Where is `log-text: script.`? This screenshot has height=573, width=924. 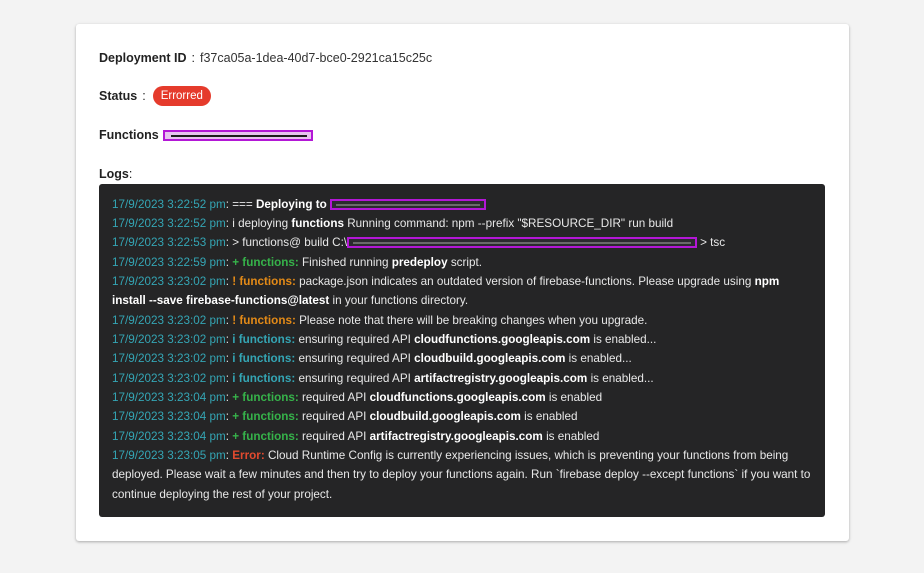 log-text: script. is located at coordinates (464, 262).